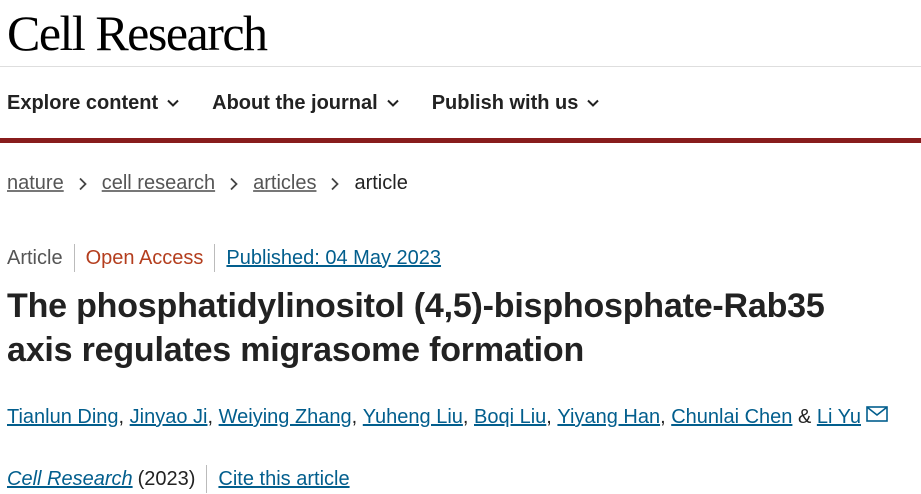  Describe the element at coordinates (70, 479) in the screenshot. I see `journal-link: Cell Research` at that location.